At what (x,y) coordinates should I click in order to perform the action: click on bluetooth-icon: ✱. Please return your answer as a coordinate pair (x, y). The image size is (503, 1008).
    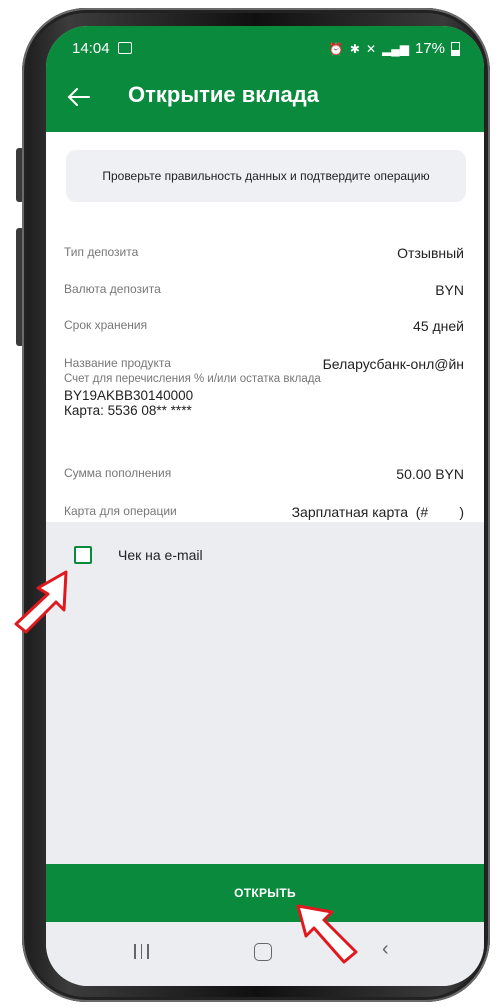
    Looking at the image, I should click on (354, 48).